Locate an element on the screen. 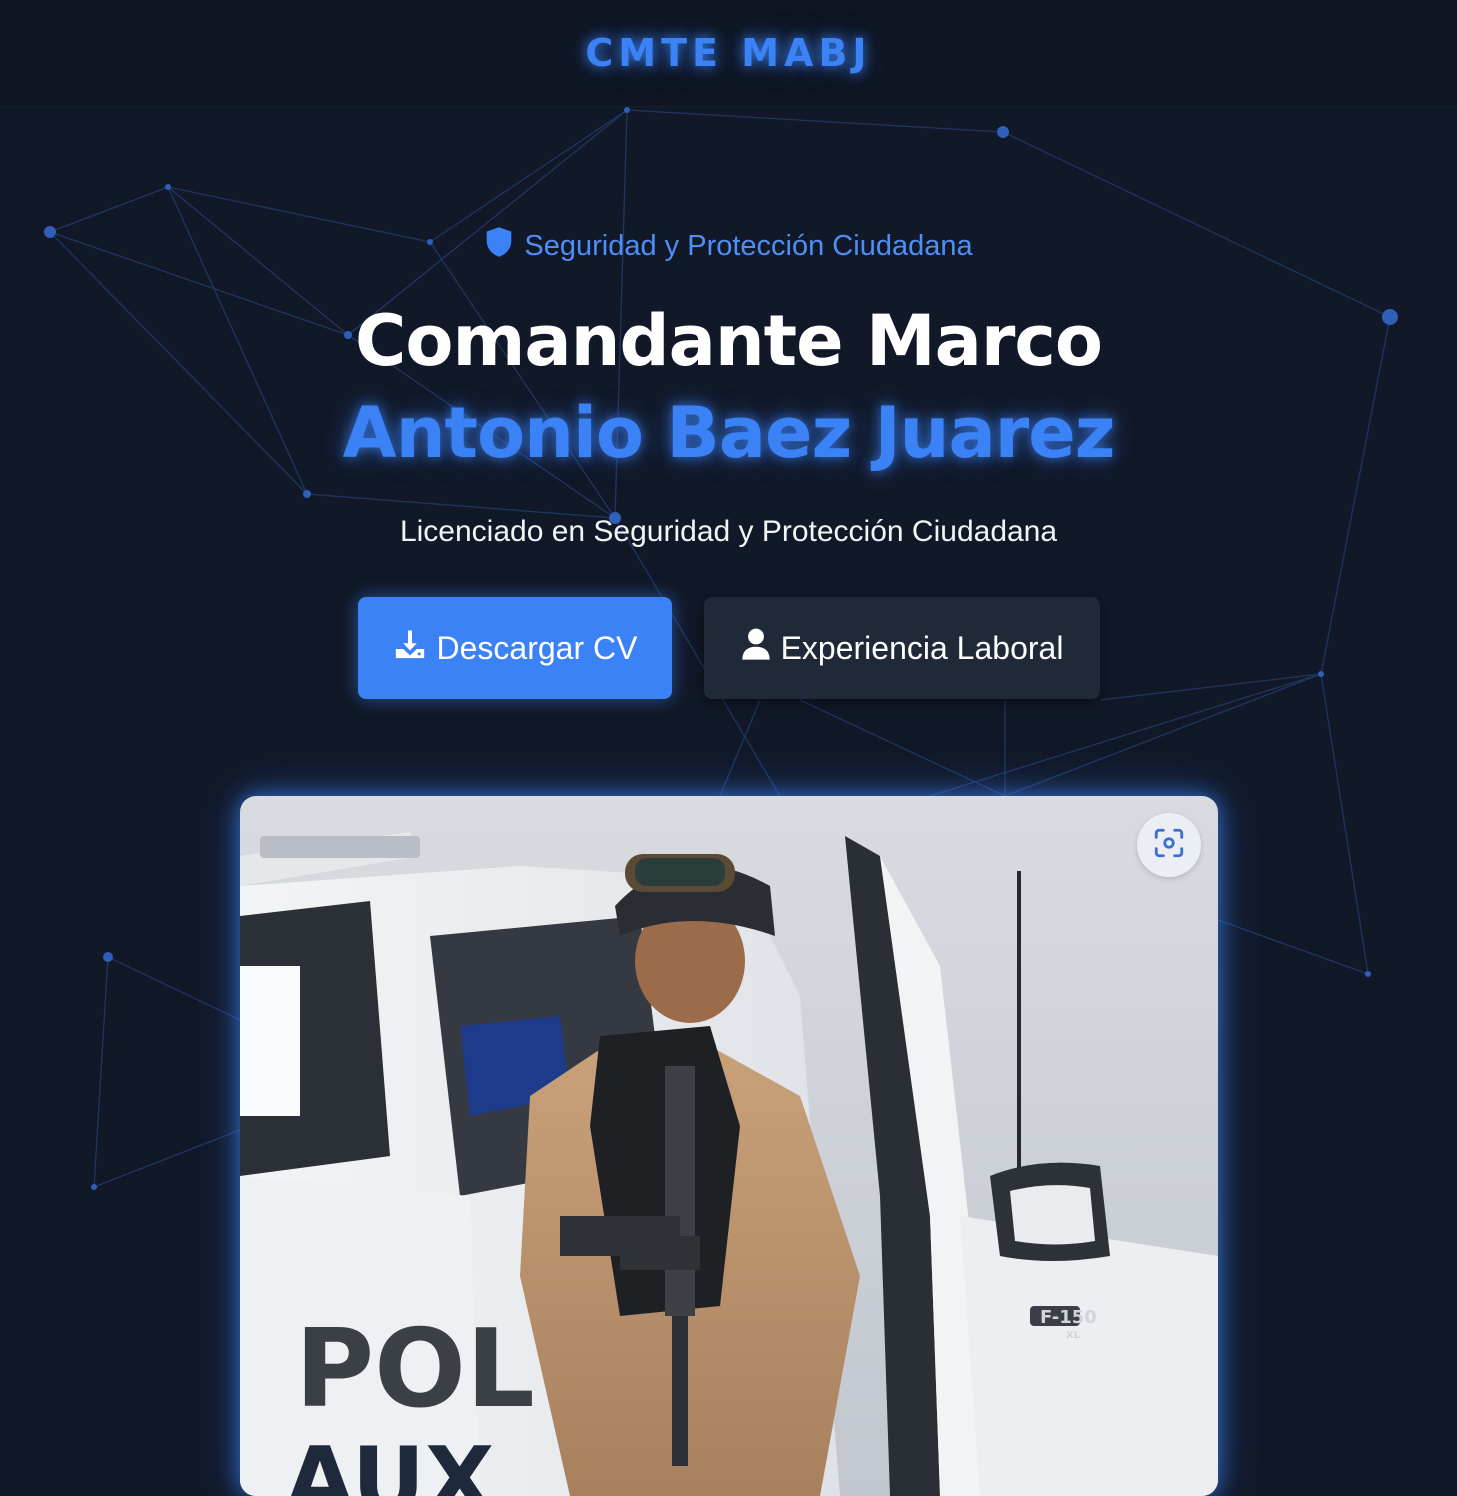 Image resolution: width=1457 pixels, height=1496 pixels. hero-title-line2: Antonio Baez Juarez is located at coordinates (729, 433).